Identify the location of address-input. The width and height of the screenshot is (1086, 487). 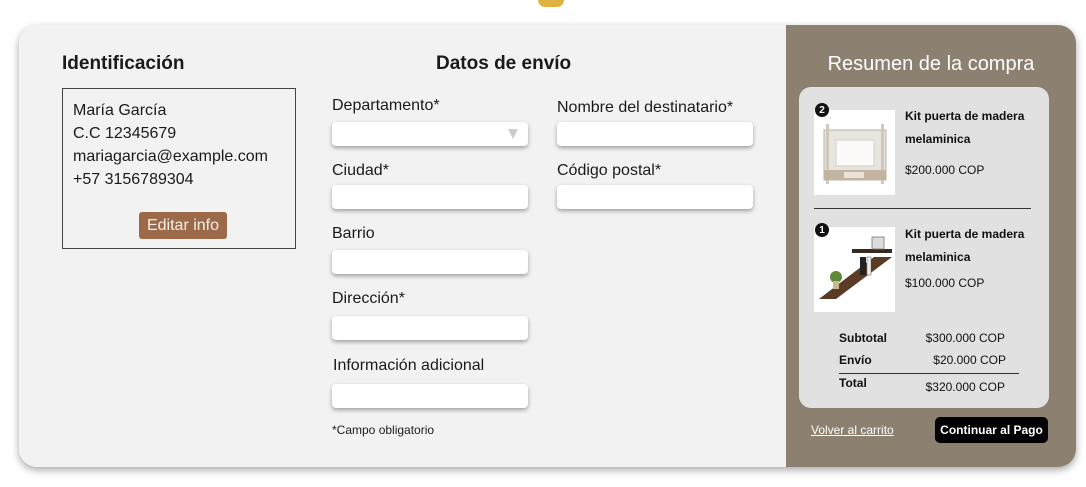
(430, 328).